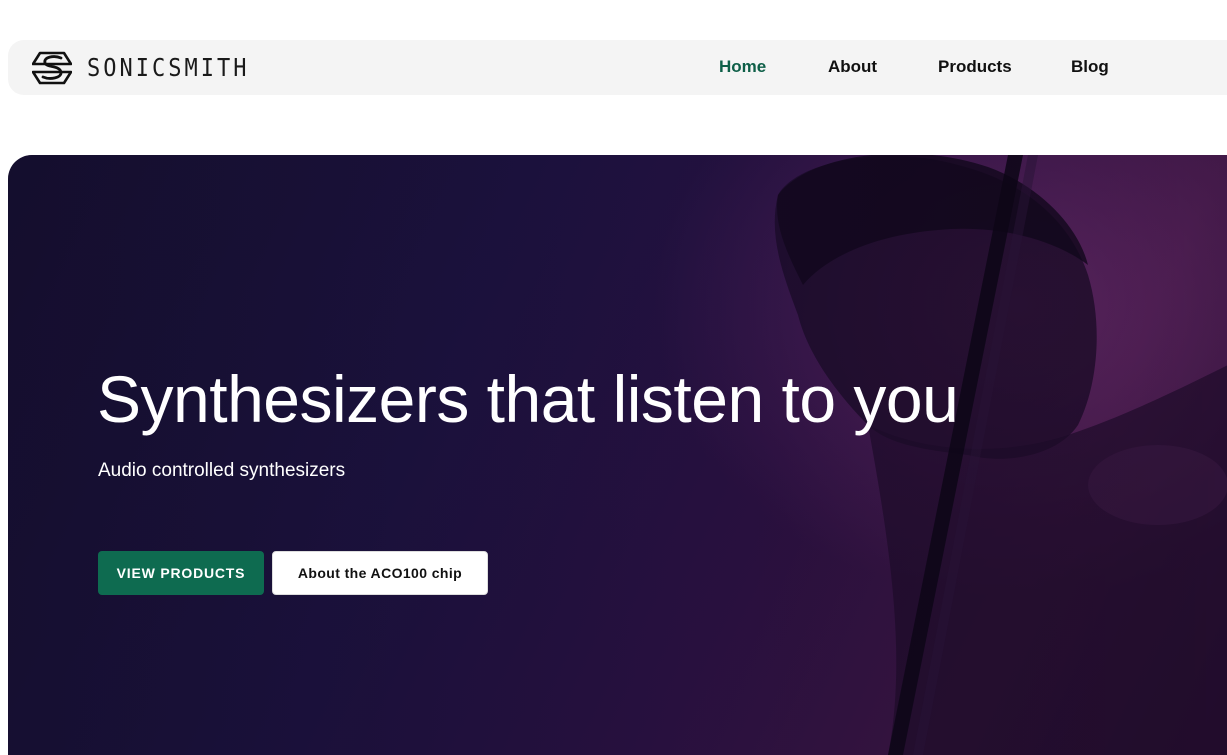 Image resolution: width=1227 pixels, height=755 pixels. I want to click on brand-name: SONICSMITH, so click(168, 68).